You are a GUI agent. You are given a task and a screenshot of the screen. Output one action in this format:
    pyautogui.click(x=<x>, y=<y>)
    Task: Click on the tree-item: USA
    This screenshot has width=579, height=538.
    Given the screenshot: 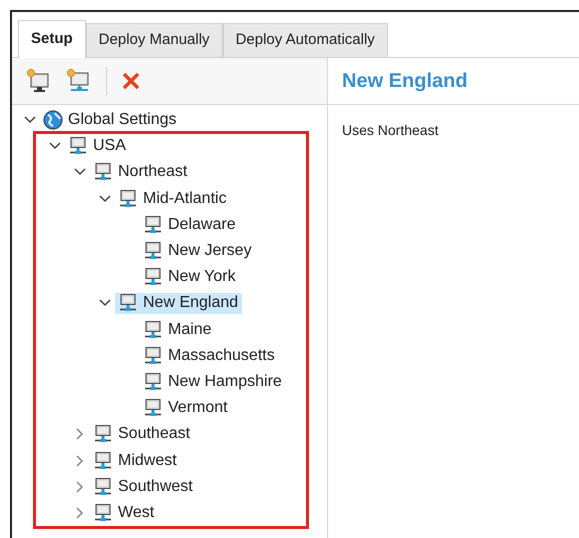 What is the action you would take?
    pyautogui.click(x=97, y=146)
    